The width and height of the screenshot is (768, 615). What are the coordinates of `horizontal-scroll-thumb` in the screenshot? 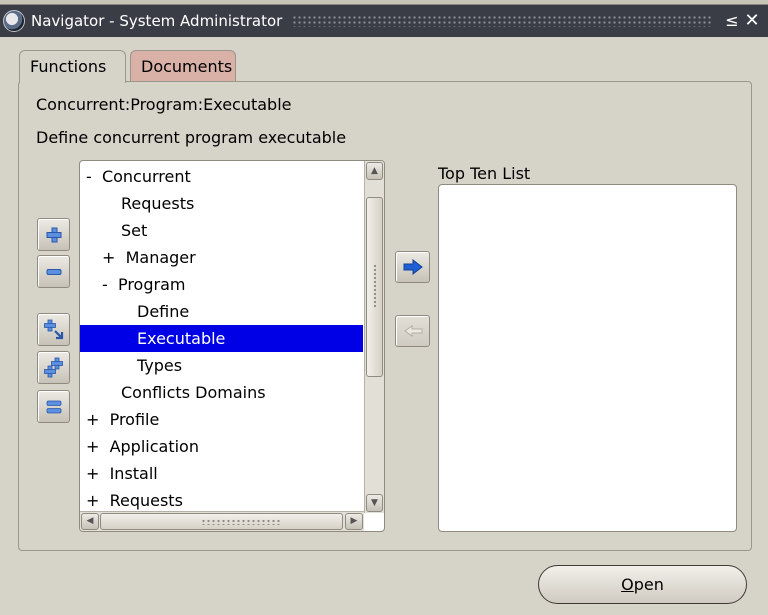 It's located at (221, 521).